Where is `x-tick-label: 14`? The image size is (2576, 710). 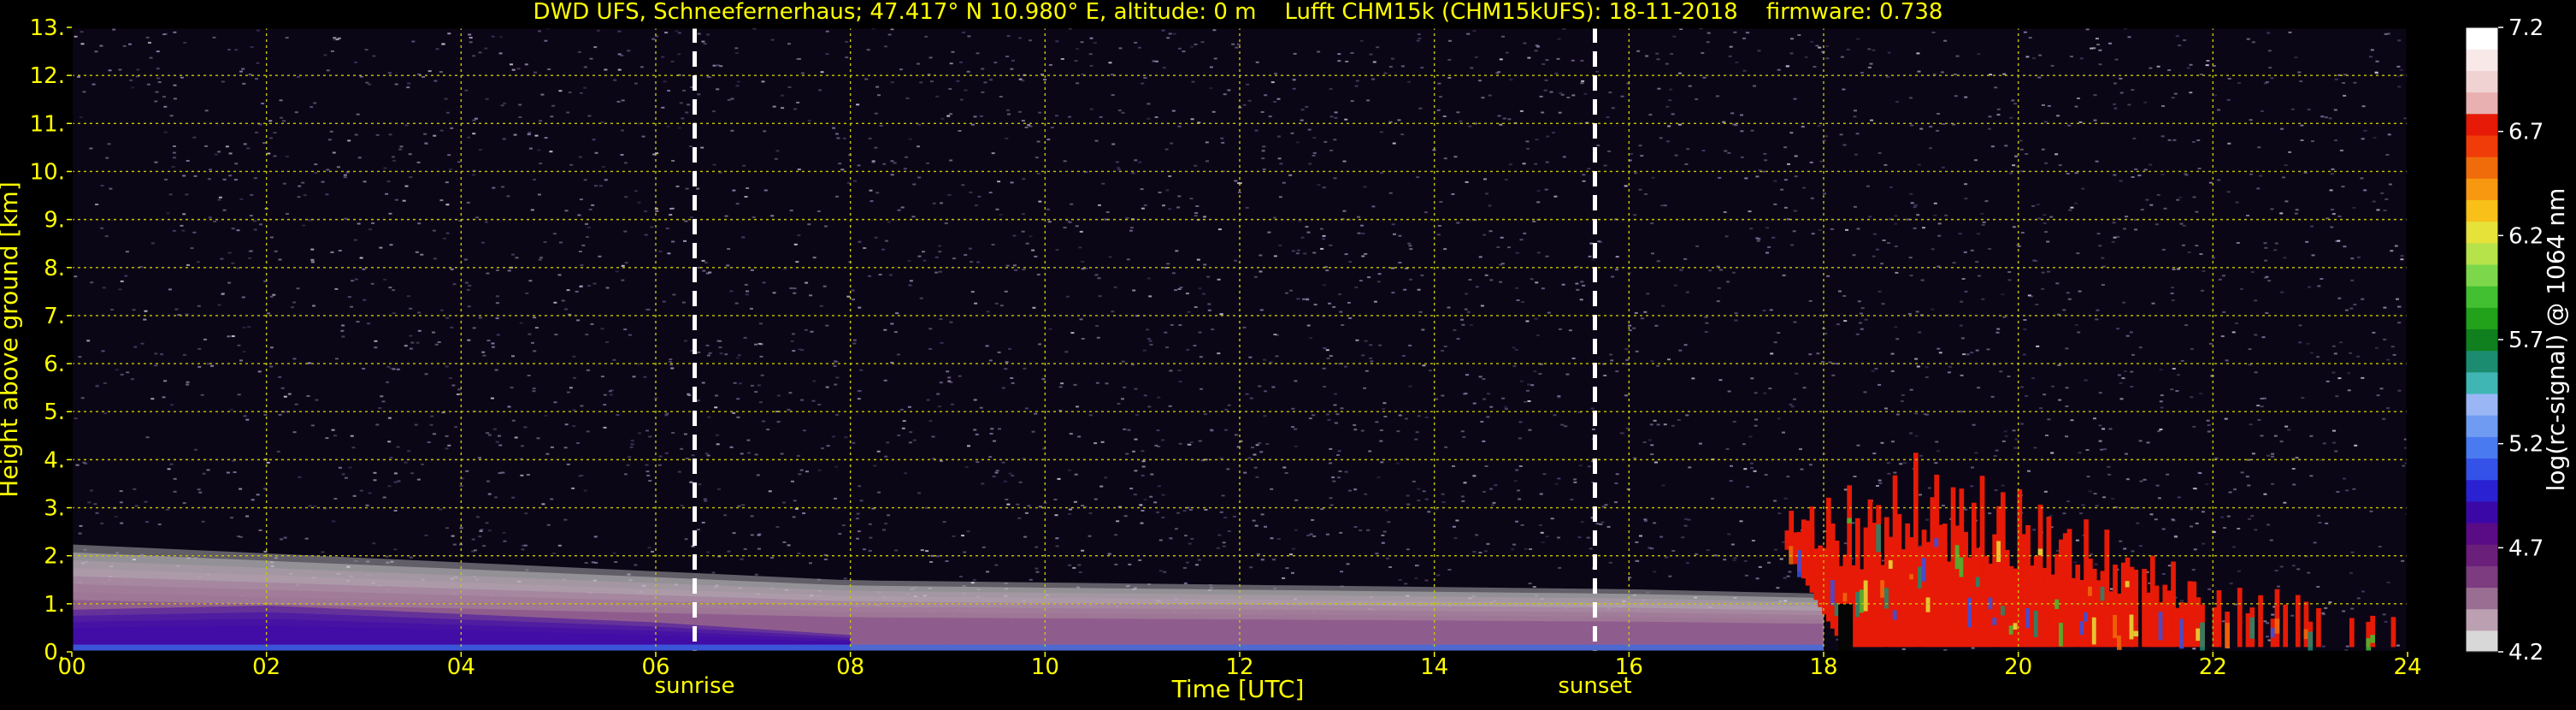
x-tick-label: 14 is located at coordinates (1434, 667).